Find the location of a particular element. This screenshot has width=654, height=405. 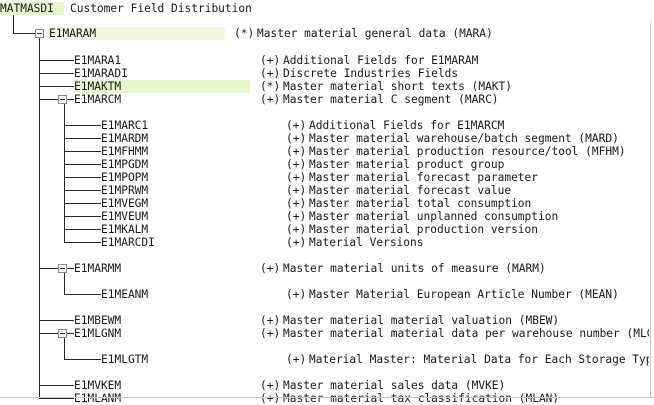

segment-name: E1MVKEM is located at coordinates (162, 385).